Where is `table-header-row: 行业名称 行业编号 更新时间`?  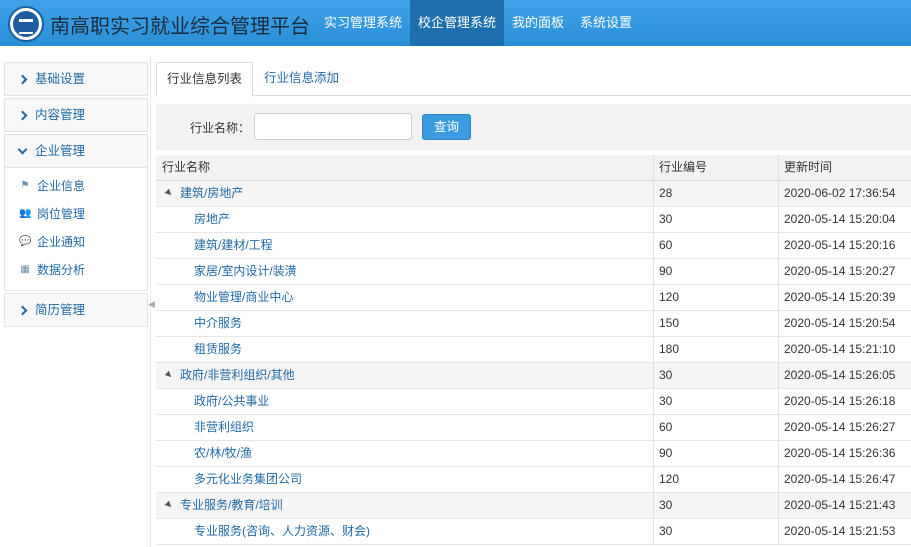
table-header-row: 行业名称 行业编号 更新时间 is located at coordinates (533, 168).